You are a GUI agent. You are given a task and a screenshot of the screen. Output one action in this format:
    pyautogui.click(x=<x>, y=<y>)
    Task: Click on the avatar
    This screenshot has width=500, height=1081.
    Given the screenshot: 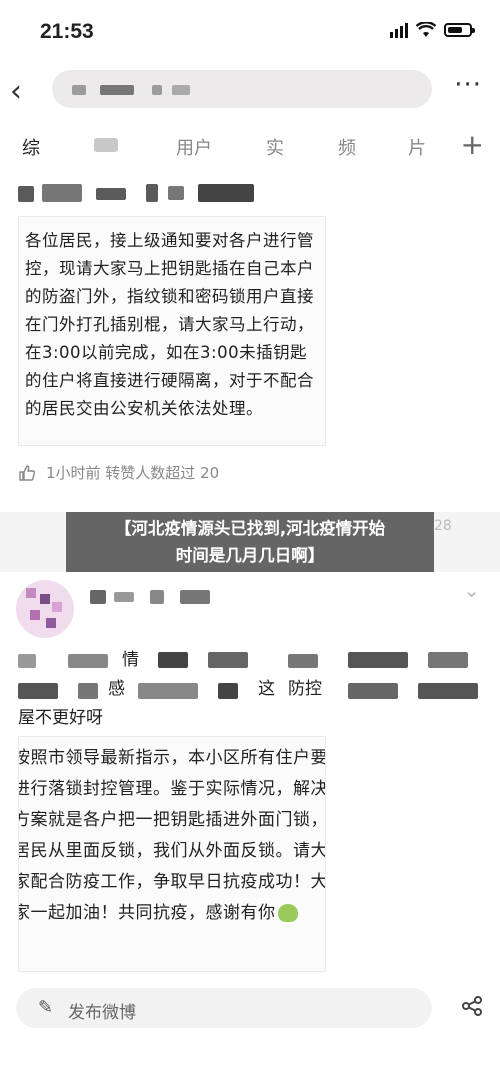 What is the action you would take?
    pyautogui.click(x=45, y=609)
    